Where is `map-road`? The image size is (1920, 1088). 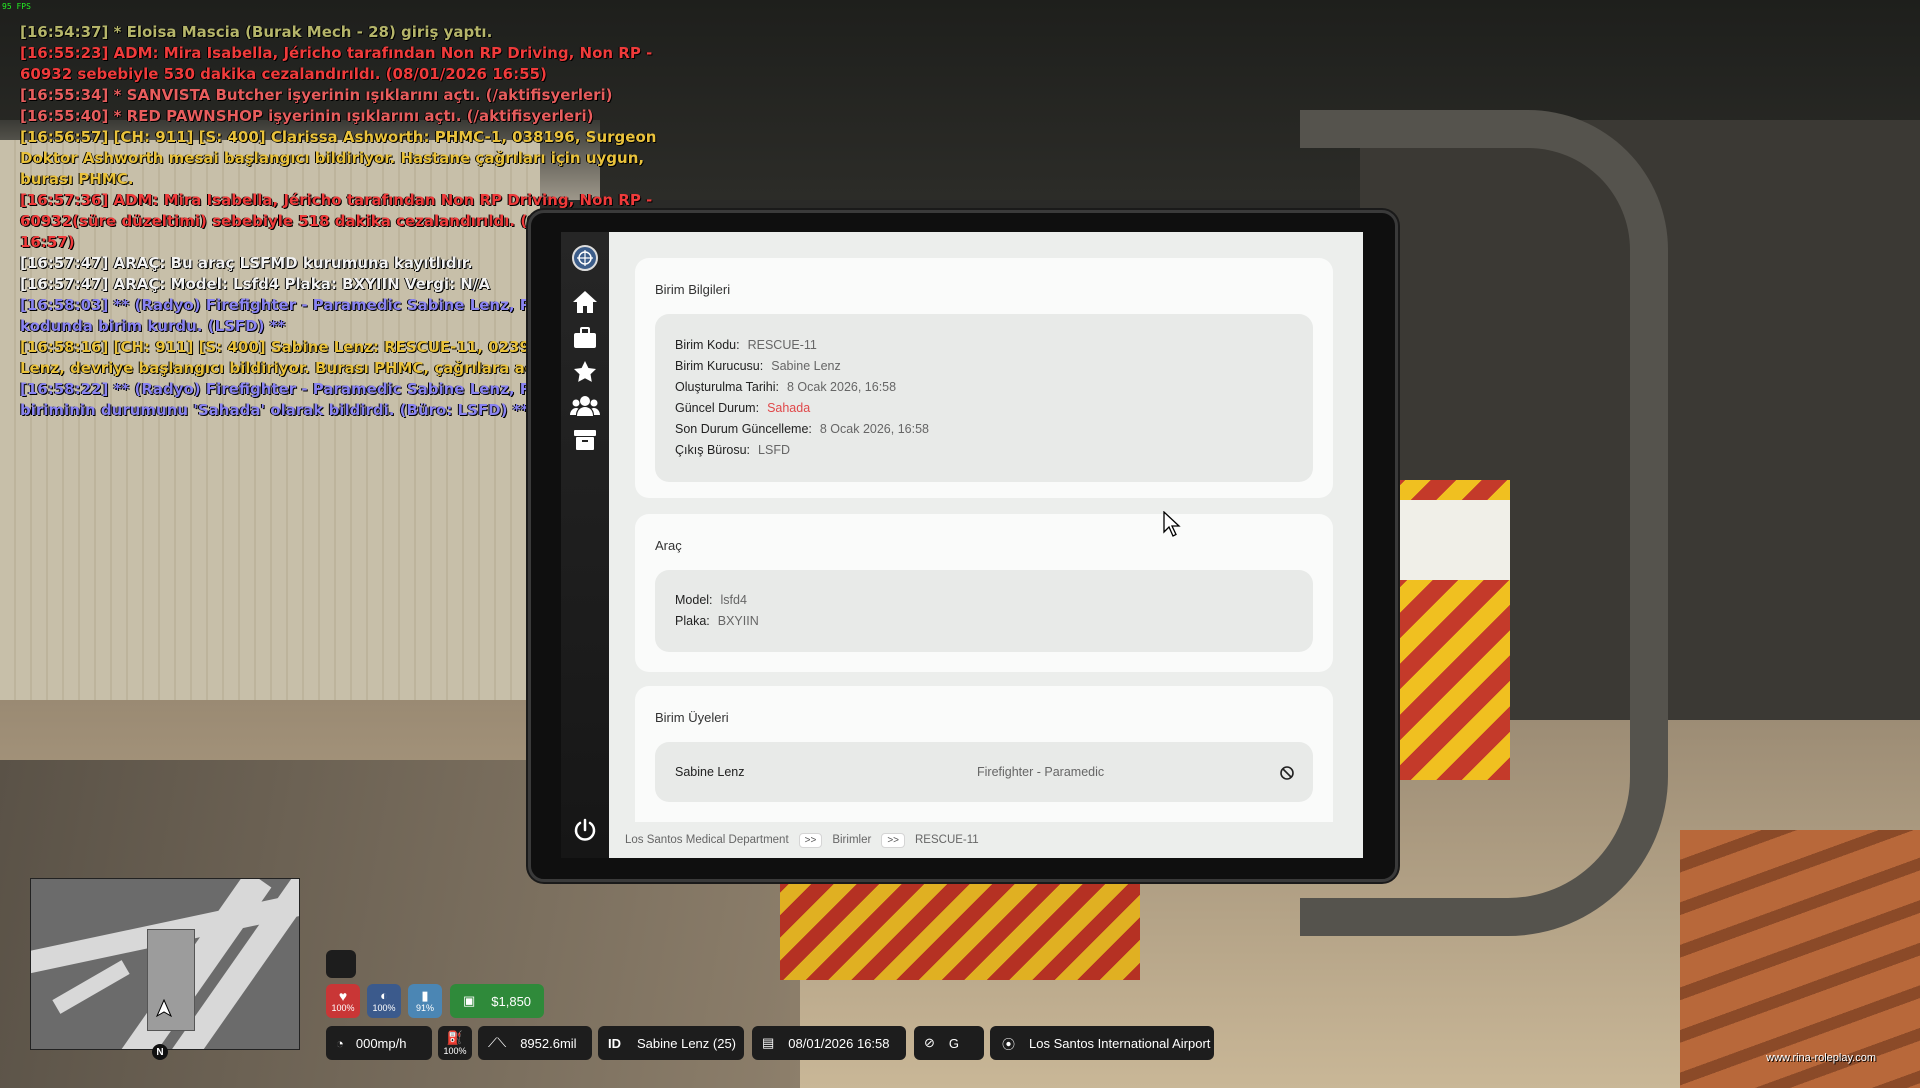 map-road is located at coordinates (91, 987).